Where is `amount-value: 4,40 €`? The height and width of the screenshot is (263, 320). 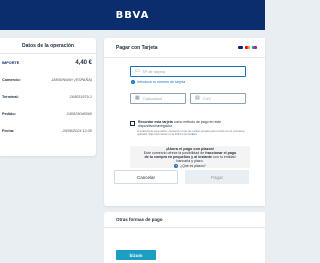
amount-value: 4,40 € is located at coordinates (83, 62).